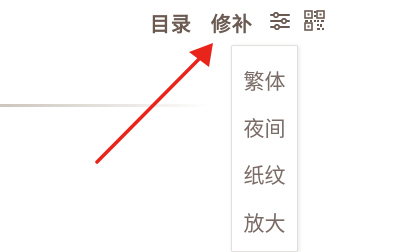 The width and height of the screenshot is (415, 252). Describe the element at coordinates (264, 81) in the screenshot. I see `menu-item-traditional: 繁体` at that location.